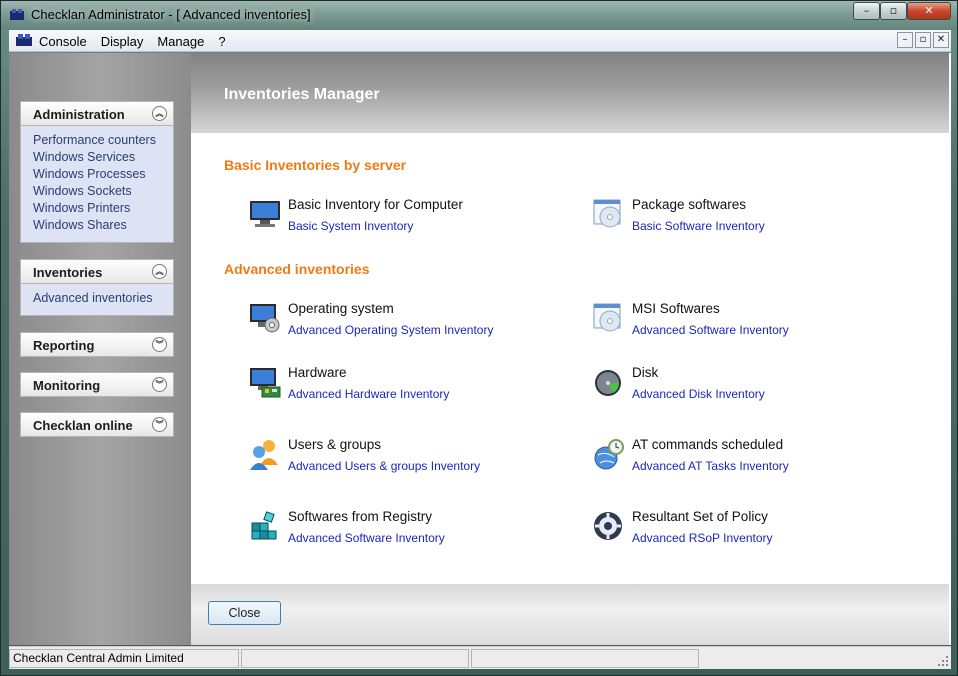  I want to click on panel-header-inventories: Inventories ︽, so click(97, 271).